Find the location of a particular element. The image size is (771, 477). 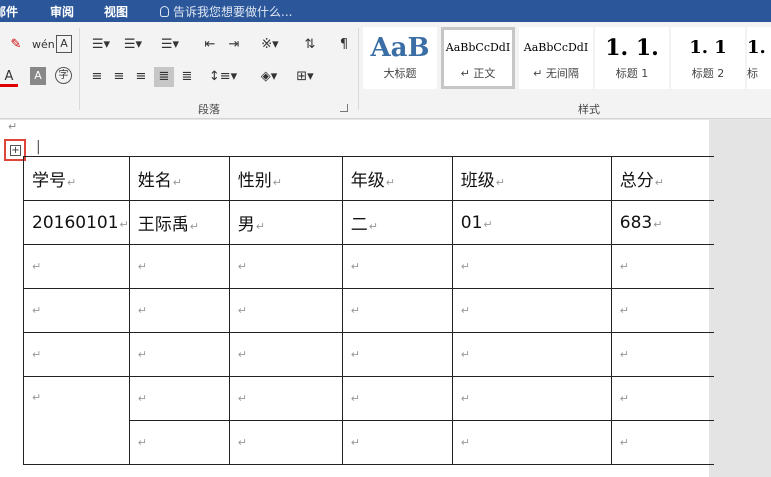

character-shading-icon: A is located at coordinates (38, 76).